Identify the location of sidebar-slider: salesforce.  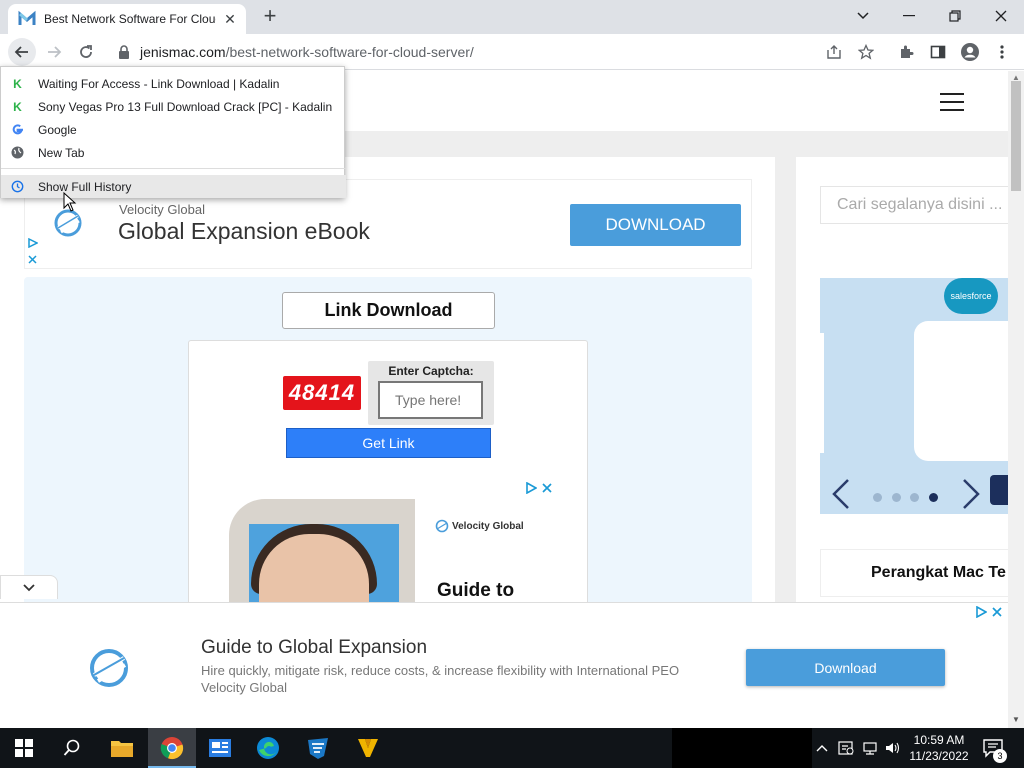
(914, 396).